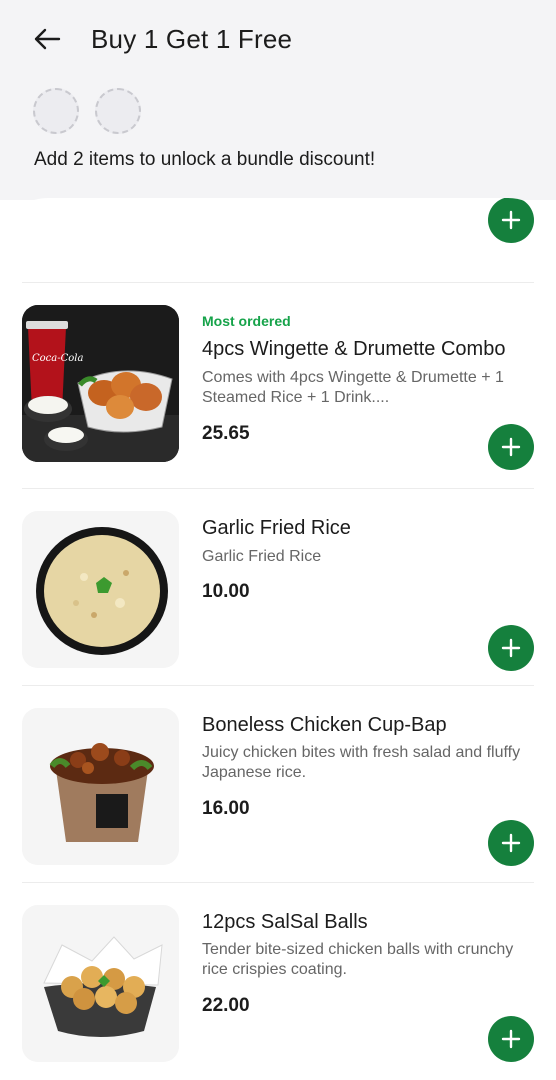 The image size is (556, 1080). What do you see at coordinates (276, 528) in the screenshot?
I see `item-name: Garlic Fried Rice` at bounding box center [276, 528].